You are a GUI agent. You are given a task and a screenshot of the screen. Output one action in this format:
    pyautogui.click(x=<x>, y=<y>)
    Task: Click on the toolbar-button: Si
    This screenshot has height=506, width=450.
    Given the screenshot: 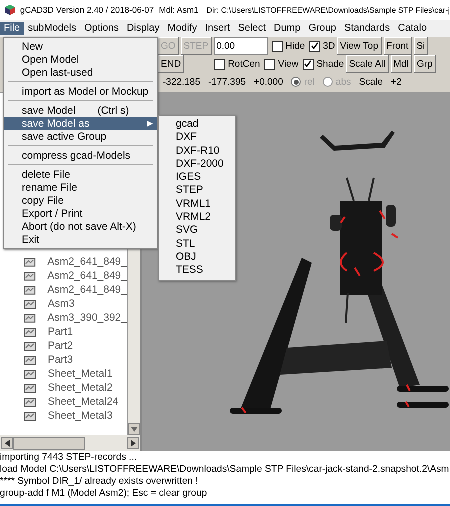 What is the action you would take?
    pyautogui.click(x=421, y=46)
    